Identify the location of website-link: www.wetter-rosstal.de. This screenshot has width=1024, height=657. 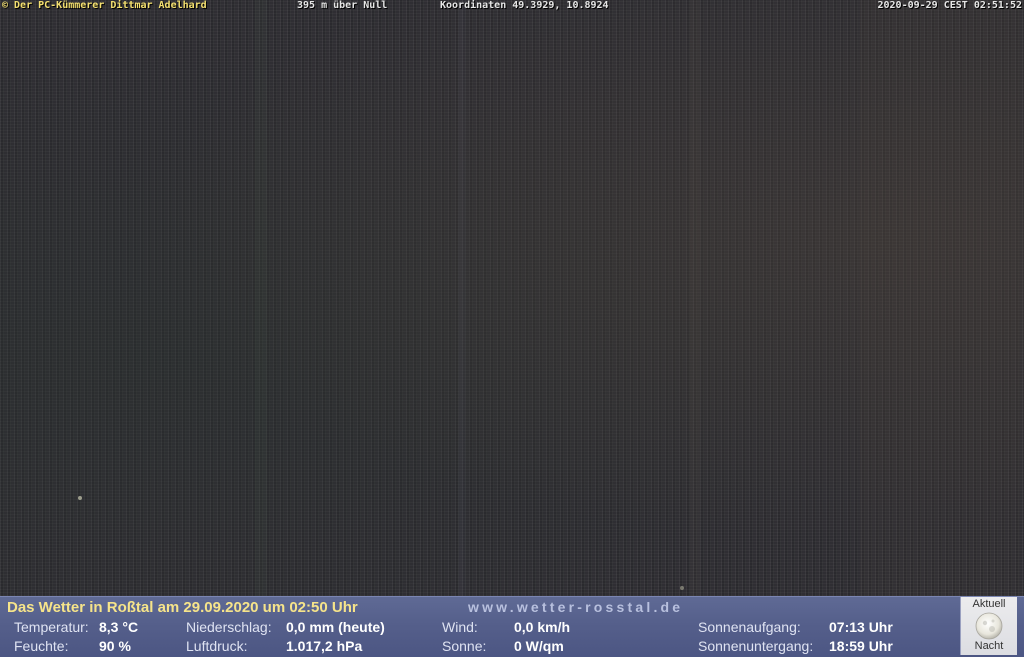
(575, 607).